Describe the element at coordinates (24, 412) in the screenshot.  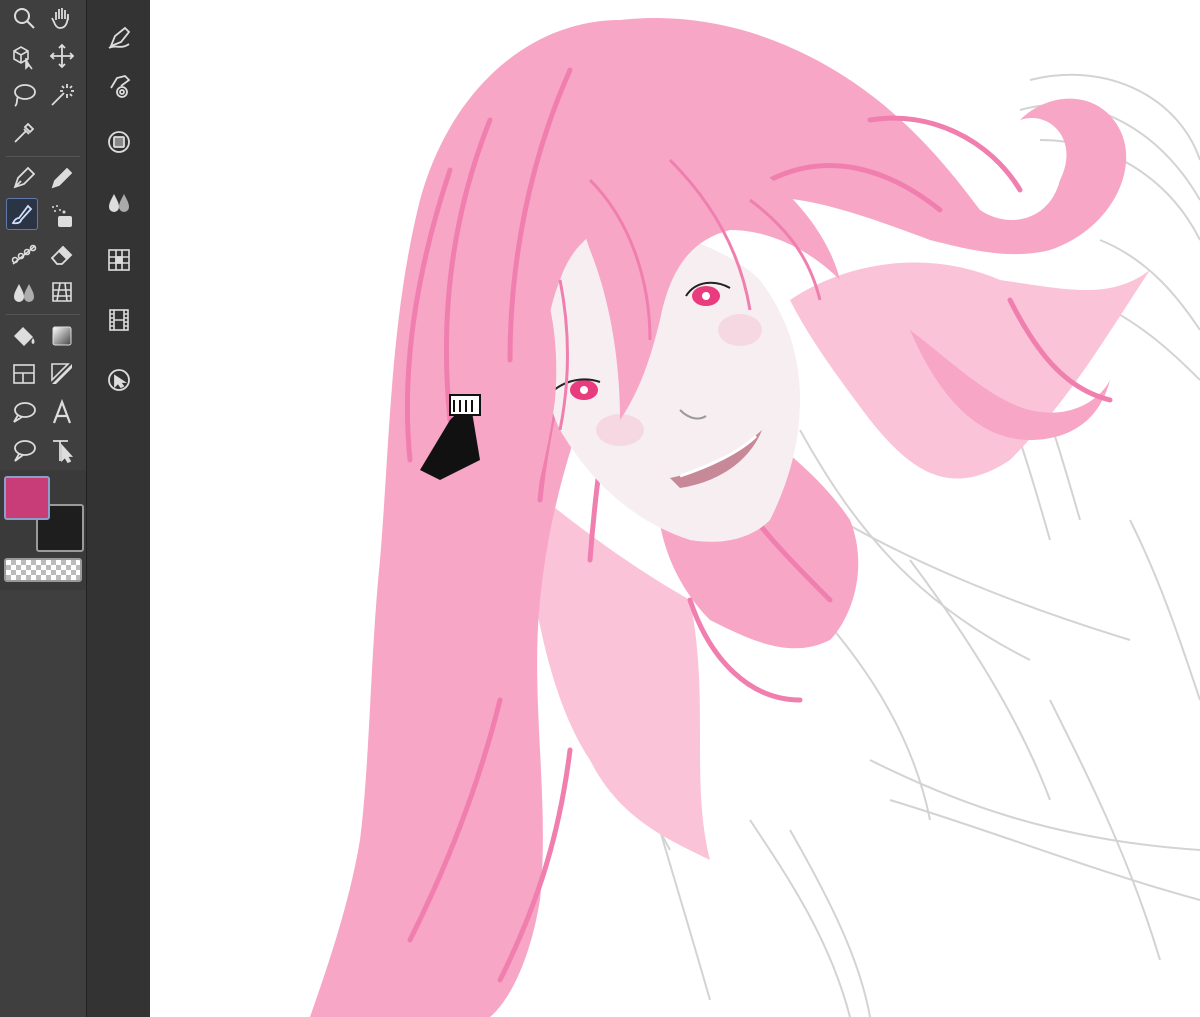
I see `balloon-icon` at that location.